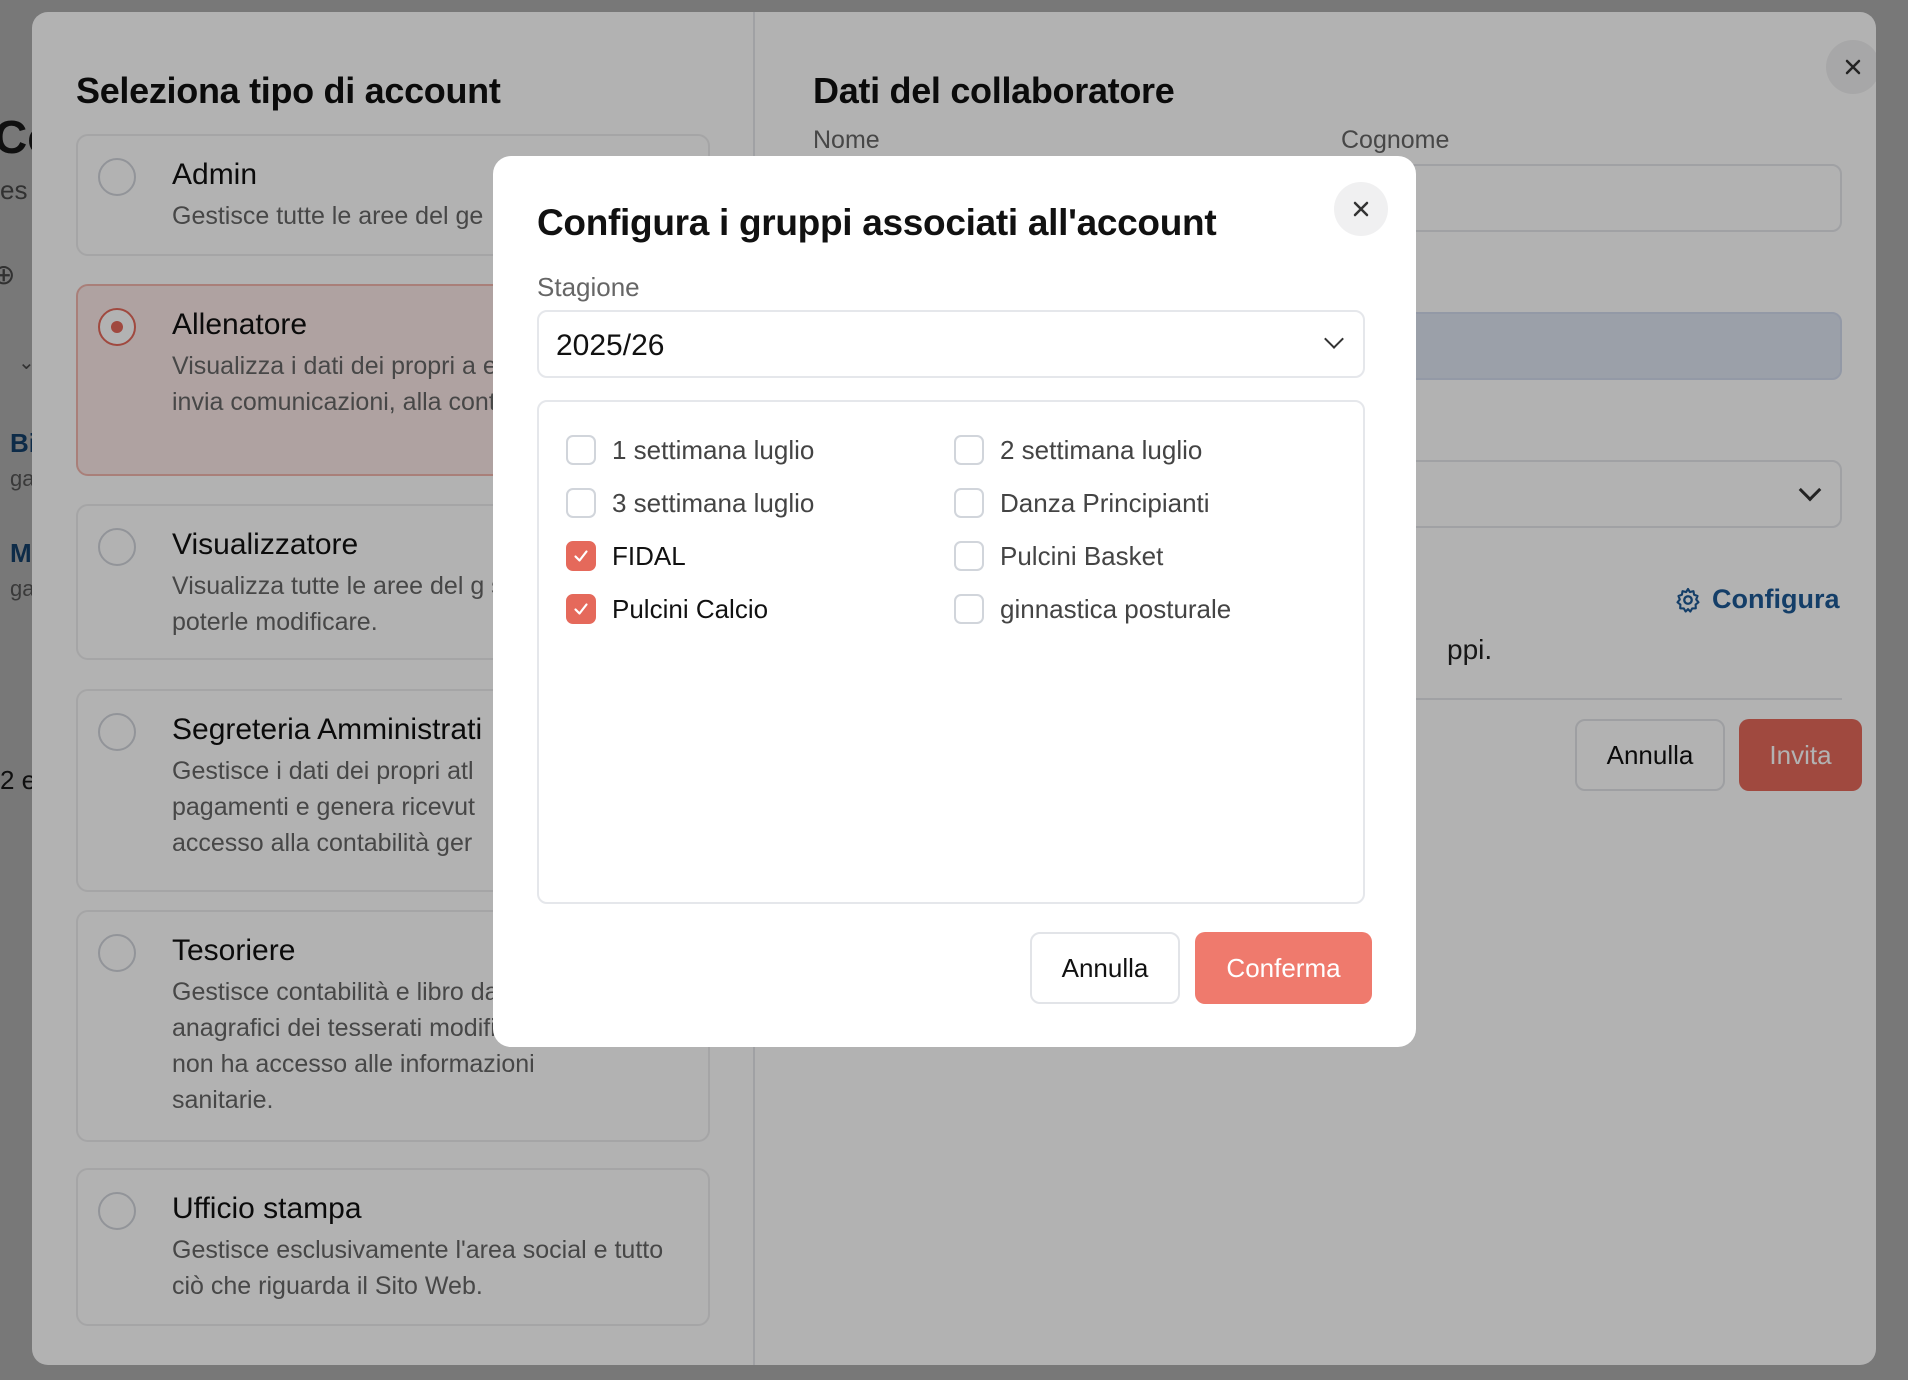 The height and width of the screenshot is (1380, 1908). I want to click on season-select: 2025/26, so click(951, 344).